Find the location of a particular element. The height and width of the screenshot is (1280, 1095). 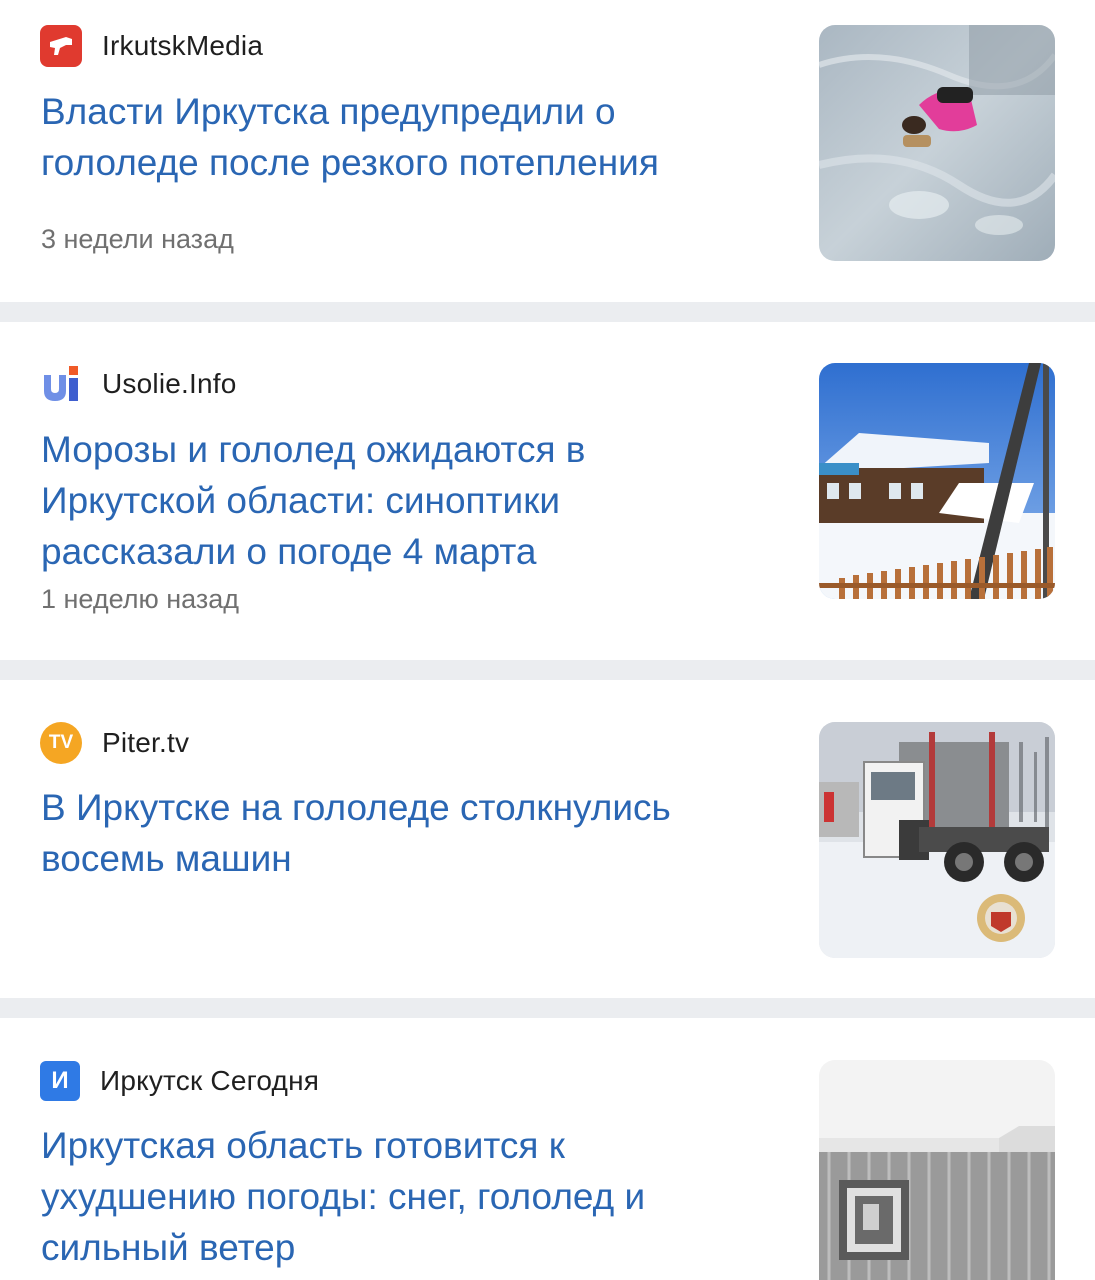

title-line: В Иркутске на гололеде столкнулись is located at coordinates (356, 807).